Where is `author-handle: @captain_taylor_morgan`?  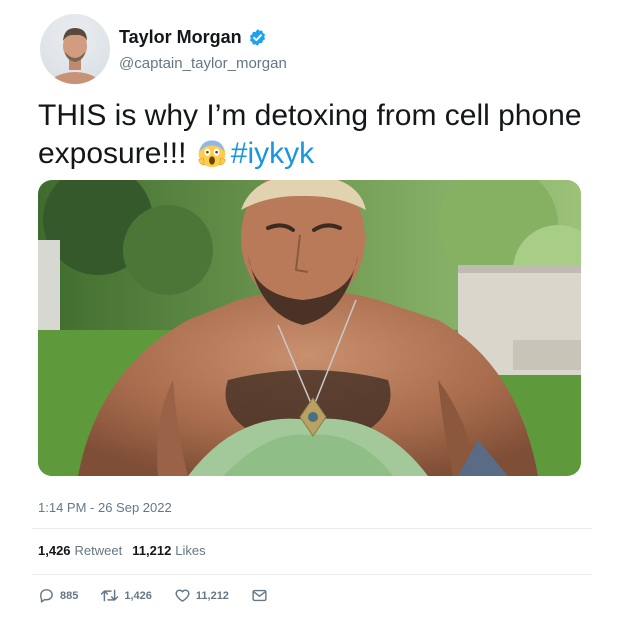
author-handle: @captain_taylor_morgan is located at coordinates (203, 63).